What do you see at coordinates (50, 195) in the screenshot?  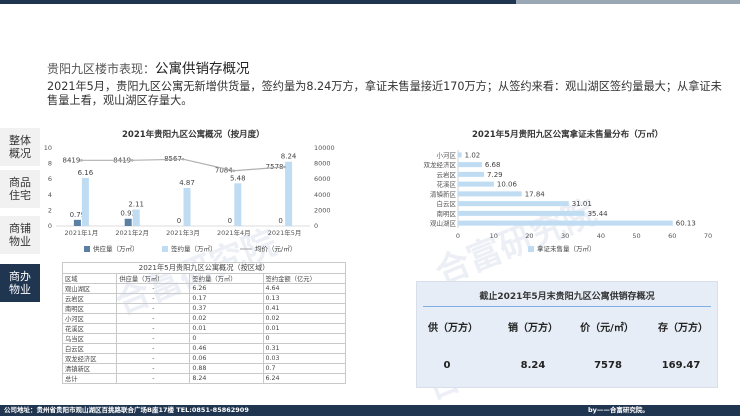 I see `left-axis-tick: 4` at bounding box center [50, 195].